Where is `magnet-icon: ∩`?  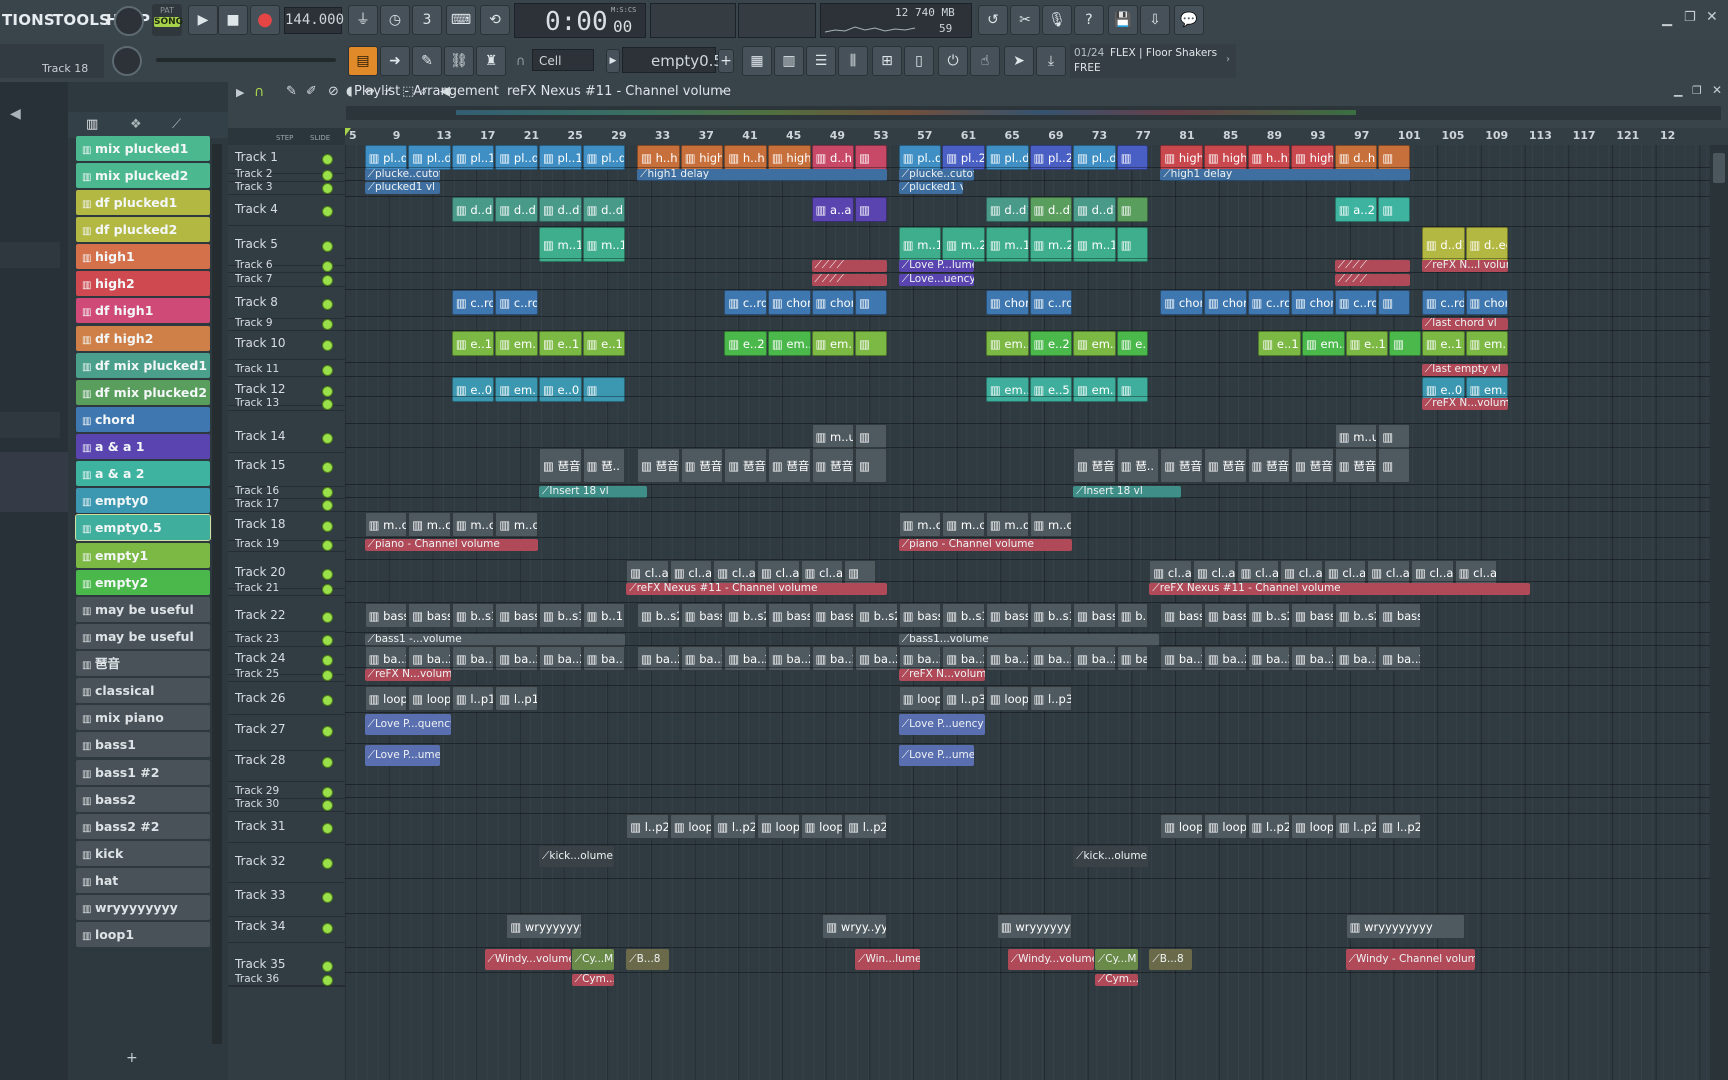
magnet-icon: ∩ is located at coordinates (521, 61).